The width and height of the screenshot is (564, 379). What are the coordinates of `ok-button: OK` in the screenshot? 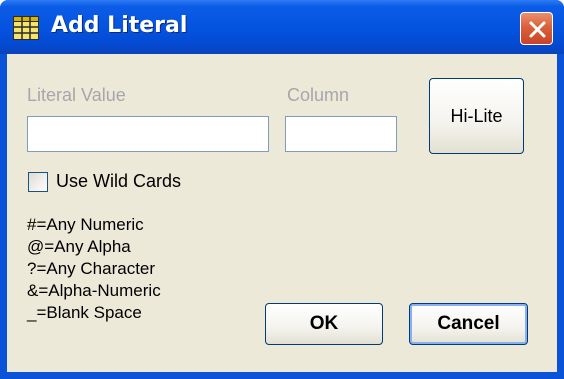 It's located at (324, 324).